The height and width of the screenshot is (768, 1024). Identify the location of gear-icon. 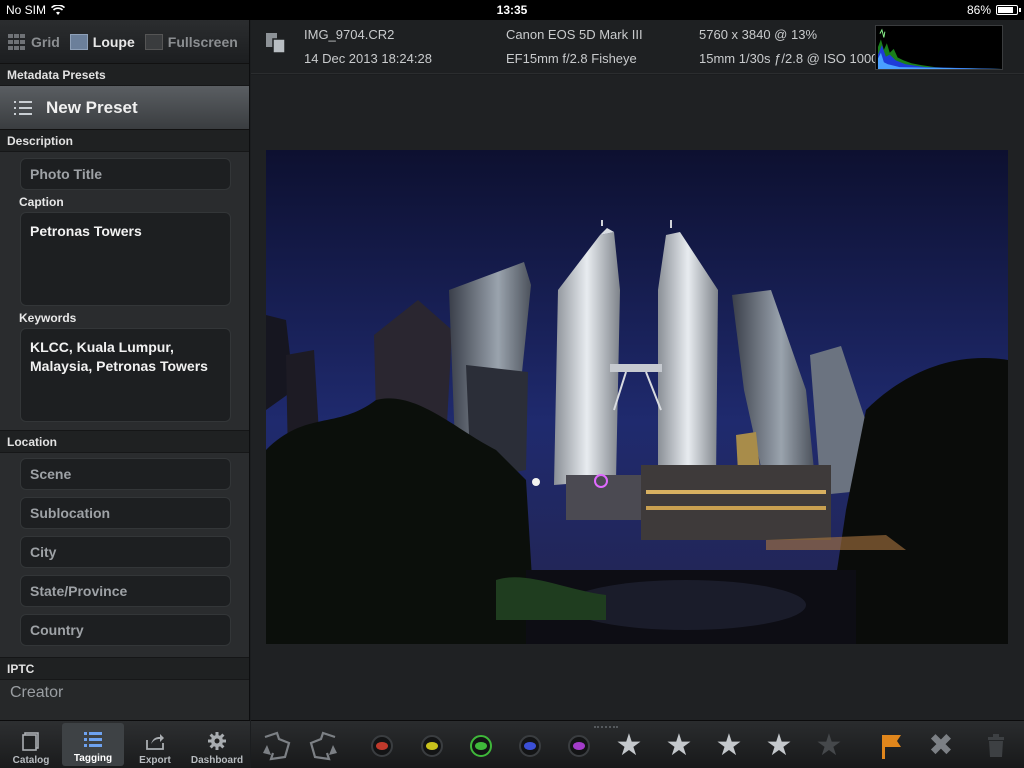
(217, 741).